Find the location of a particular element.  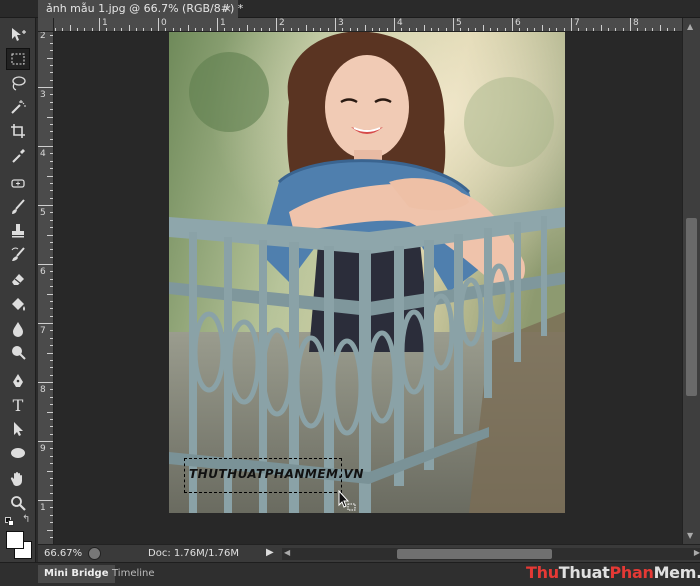

history-brush-tool is located at coordinates (18, 255).